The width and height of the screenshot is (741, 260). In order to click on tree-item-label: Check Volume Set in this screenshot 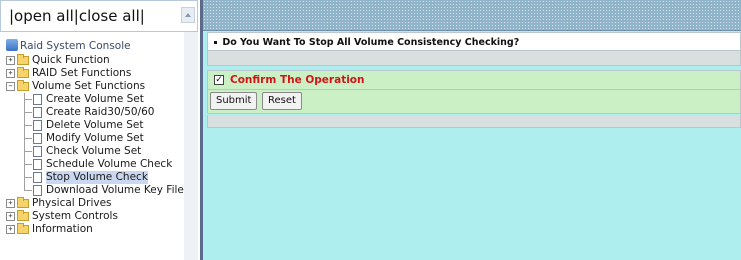, I will do `click(94, 151)`.